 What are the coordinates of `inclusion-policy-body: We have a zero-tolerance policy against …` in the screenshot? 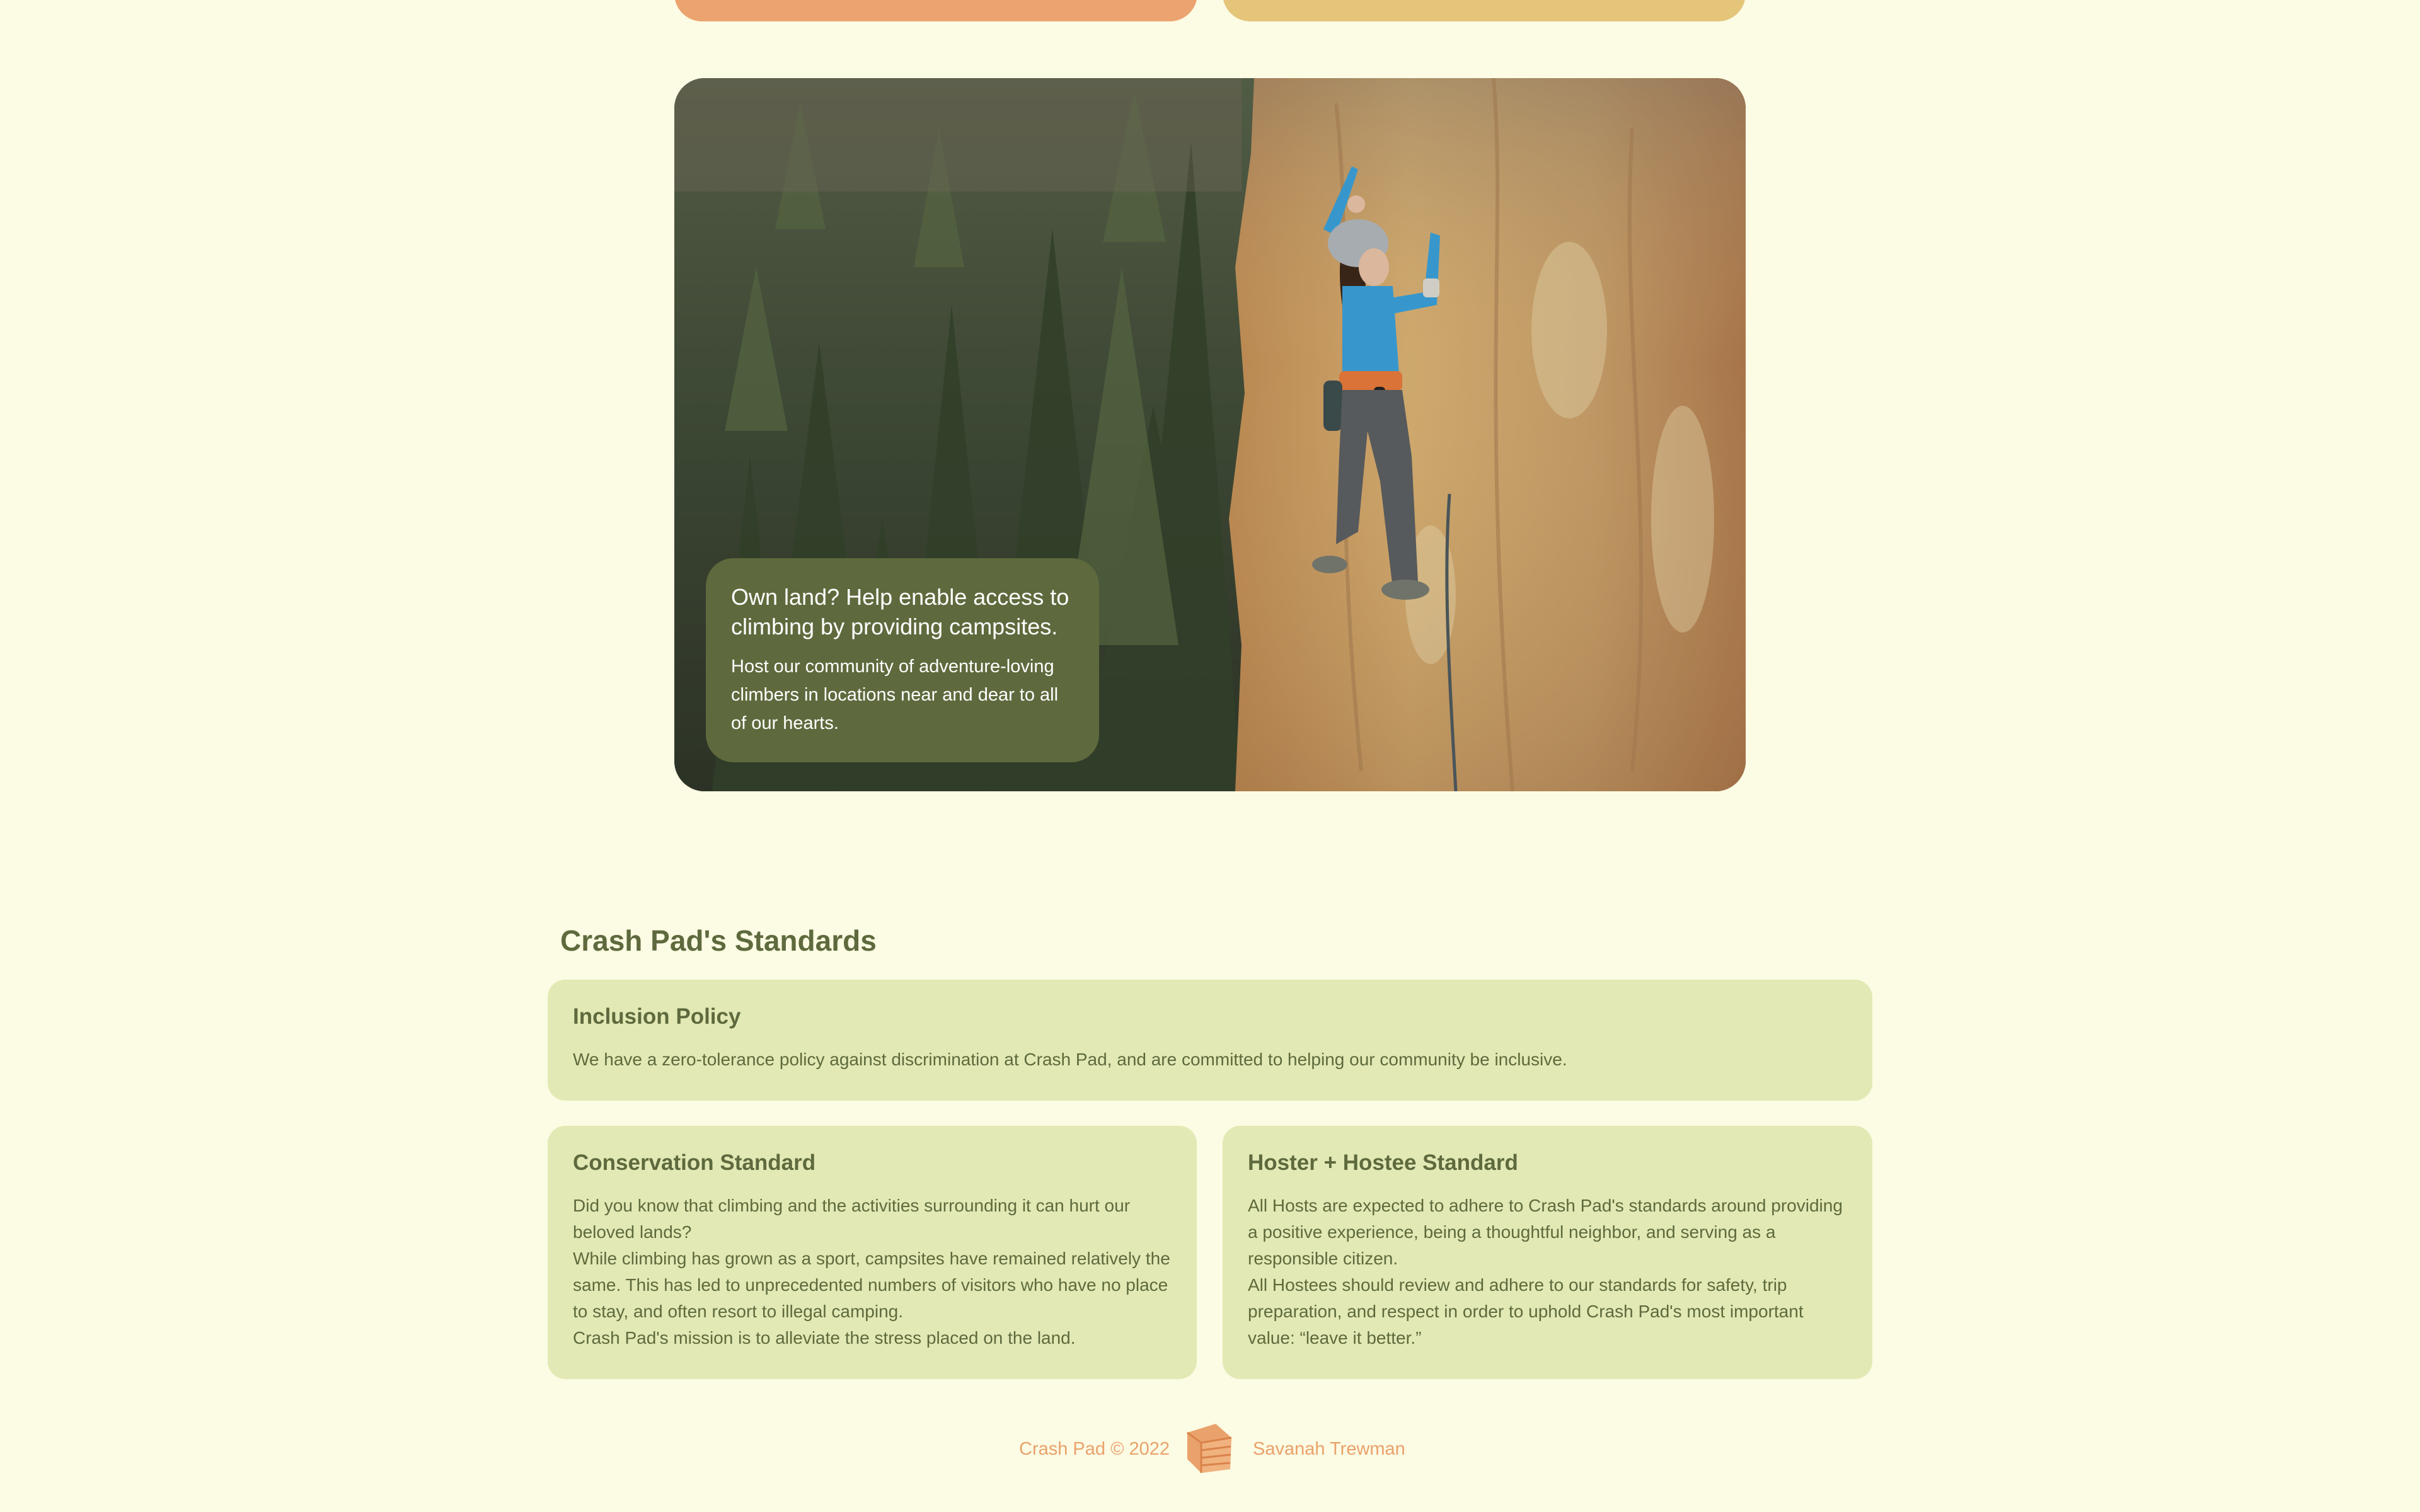 It's located at (1070, 1059).